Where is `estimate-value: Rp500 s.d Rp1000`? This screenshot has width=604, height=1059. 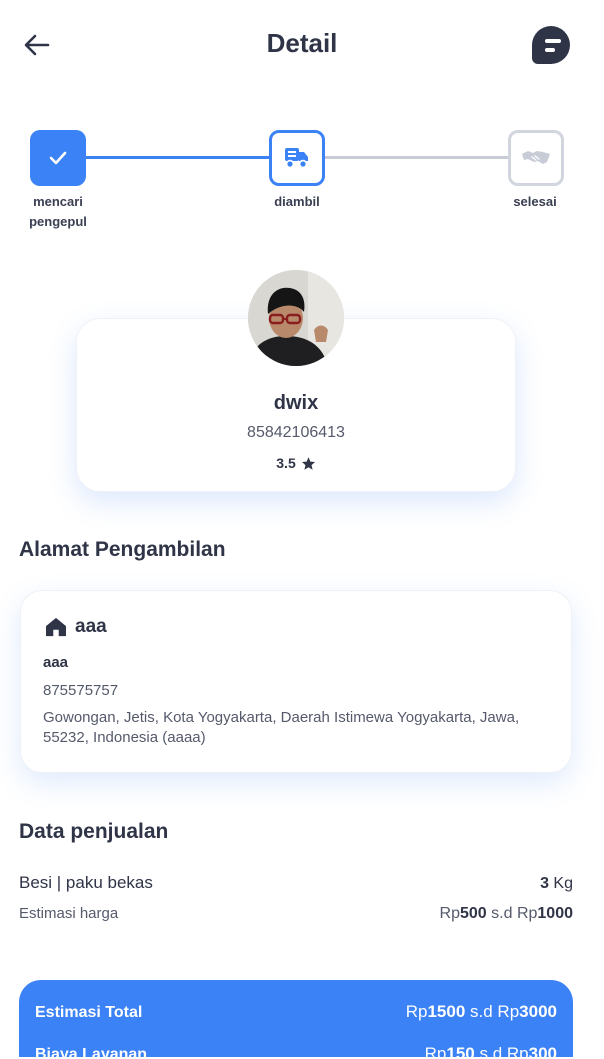
estimate-value: Rp500 s.d Rp1000 is located at coordinates (506, 914).